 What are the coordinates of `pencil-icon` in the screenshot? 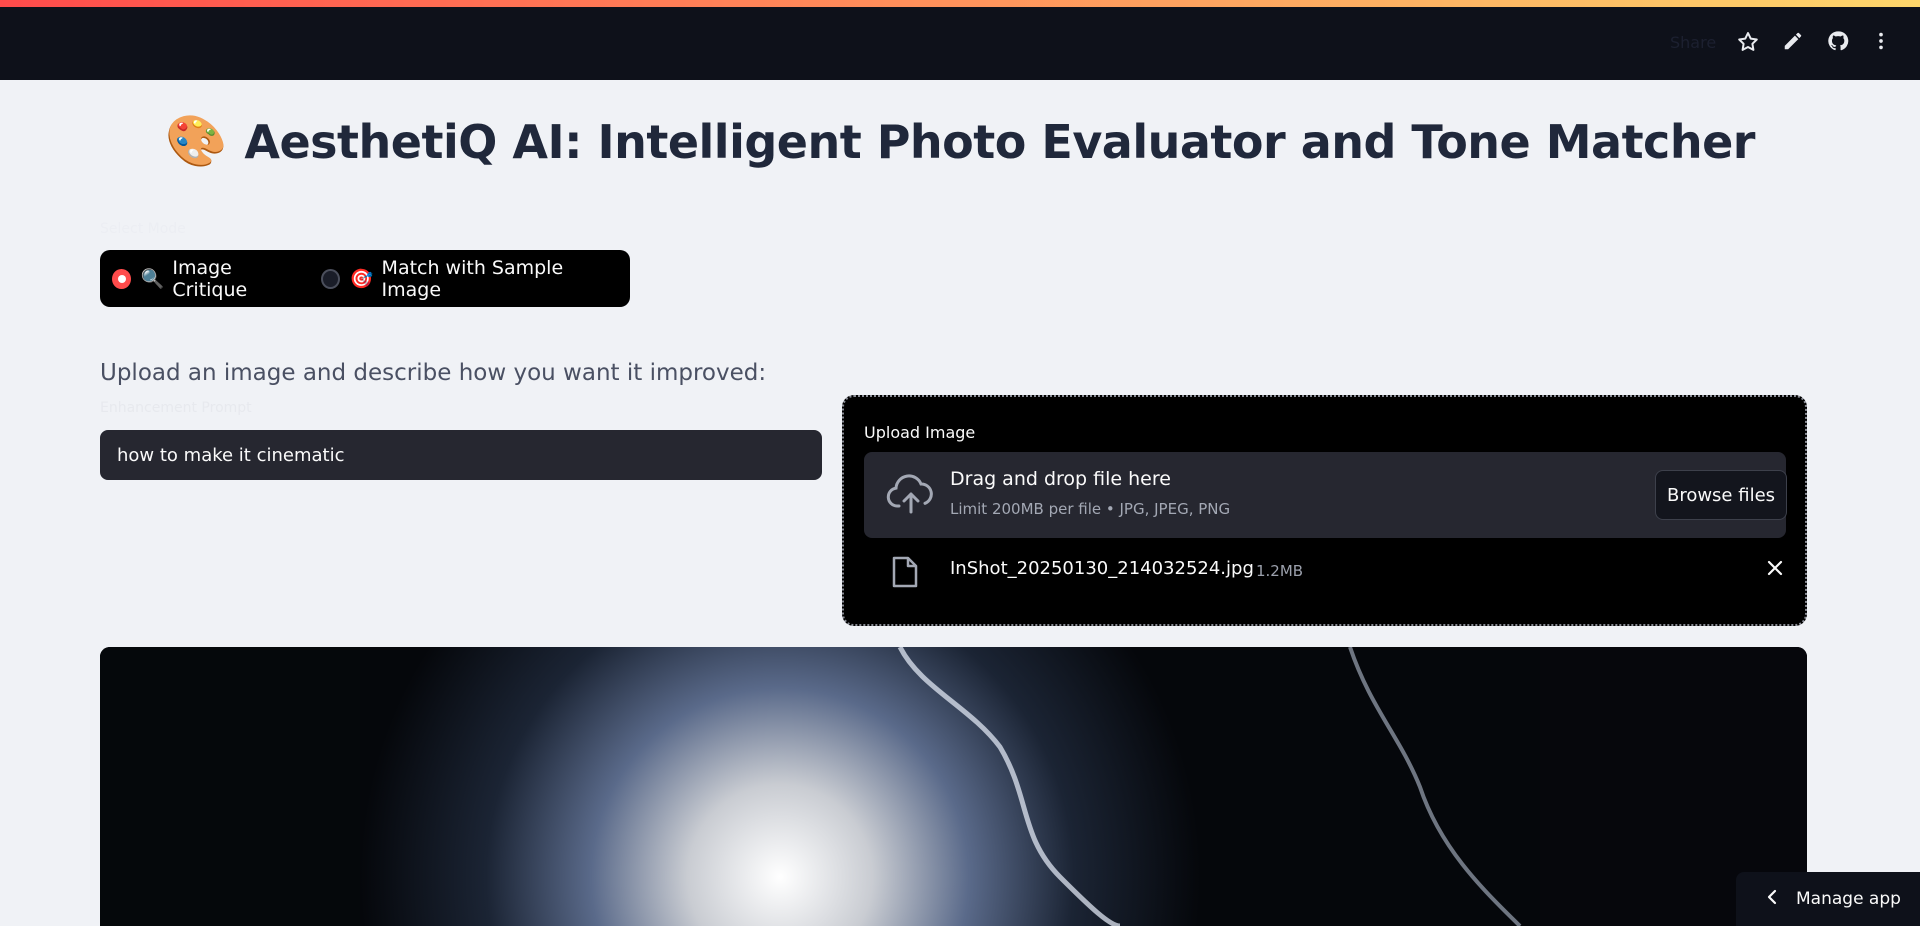 It's located at (1793, 43).